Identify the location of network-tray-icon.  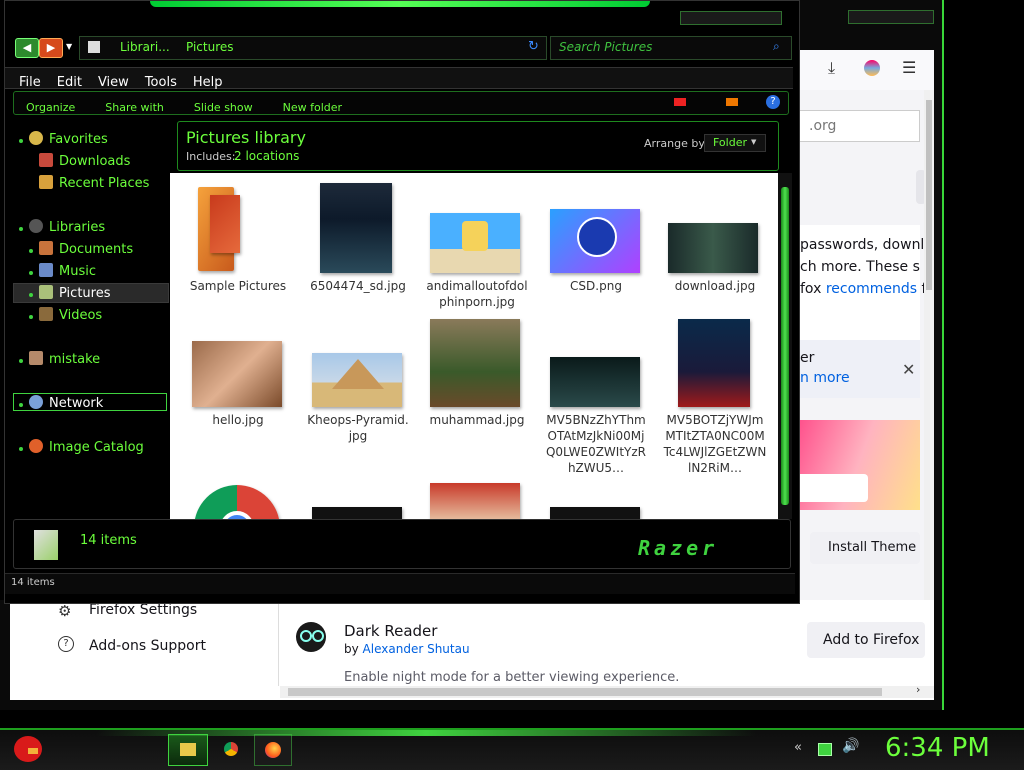
(825, 749).